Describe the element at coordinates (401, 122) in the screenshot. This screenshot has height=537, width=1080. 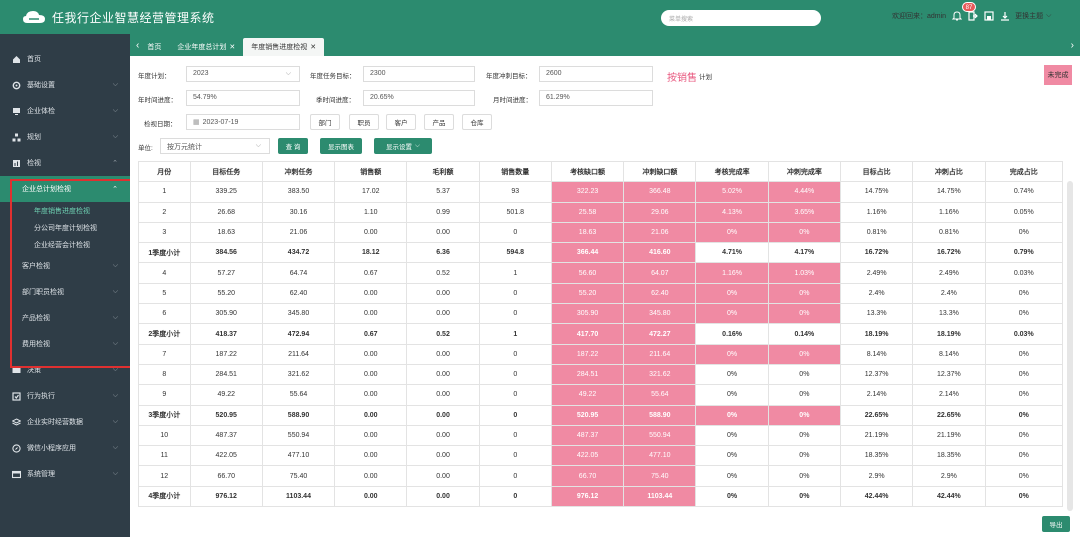
I see `customer-button: 客户` at that location.